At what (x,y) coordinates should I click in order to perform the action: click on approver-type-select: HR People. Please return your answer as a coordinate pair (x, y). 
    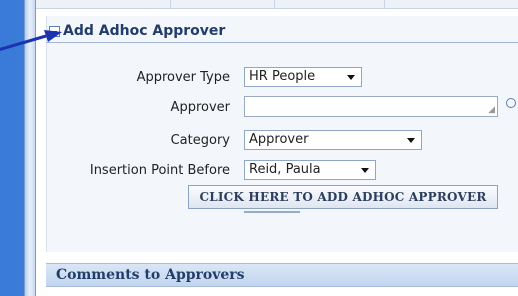
    Looking at the image, I should click on (303, 77).